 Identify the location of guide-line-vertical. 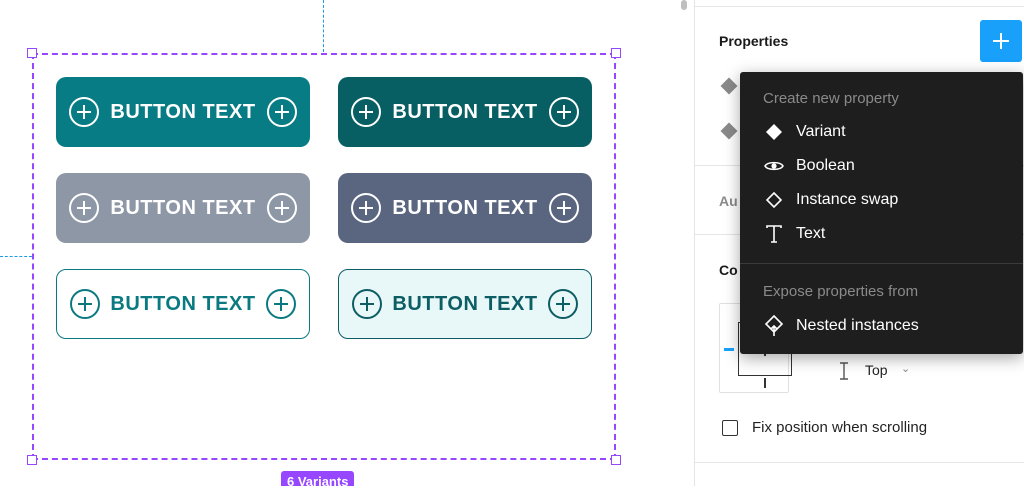
(323, 26).